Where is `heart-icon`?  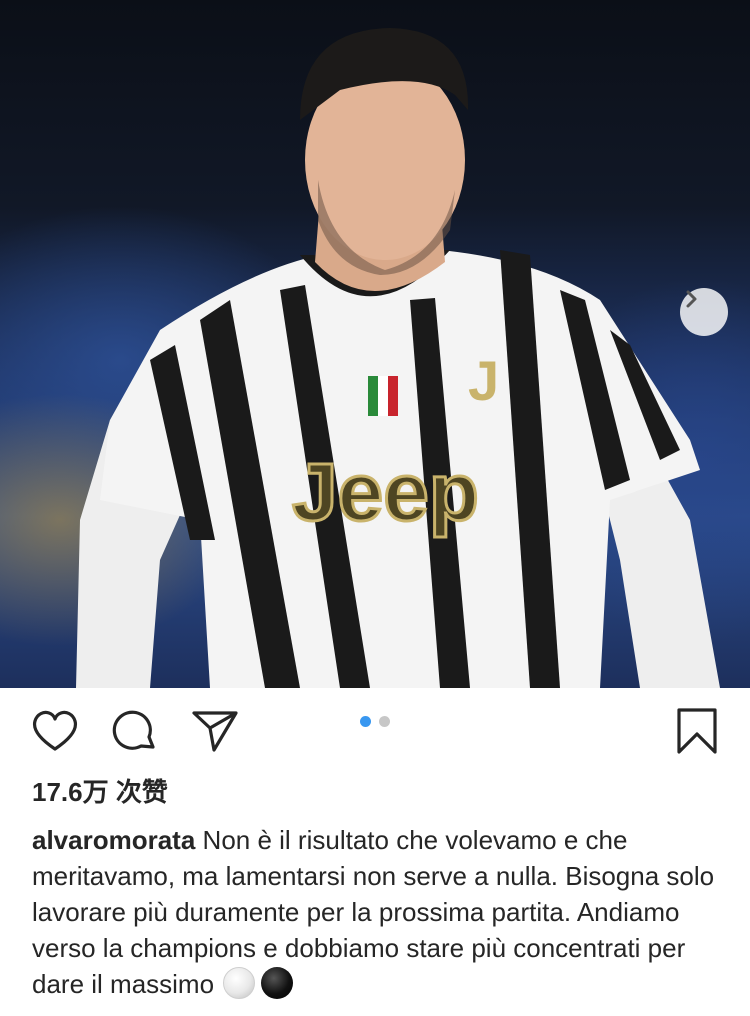
heart-icon is located at coordinates (55, 730).